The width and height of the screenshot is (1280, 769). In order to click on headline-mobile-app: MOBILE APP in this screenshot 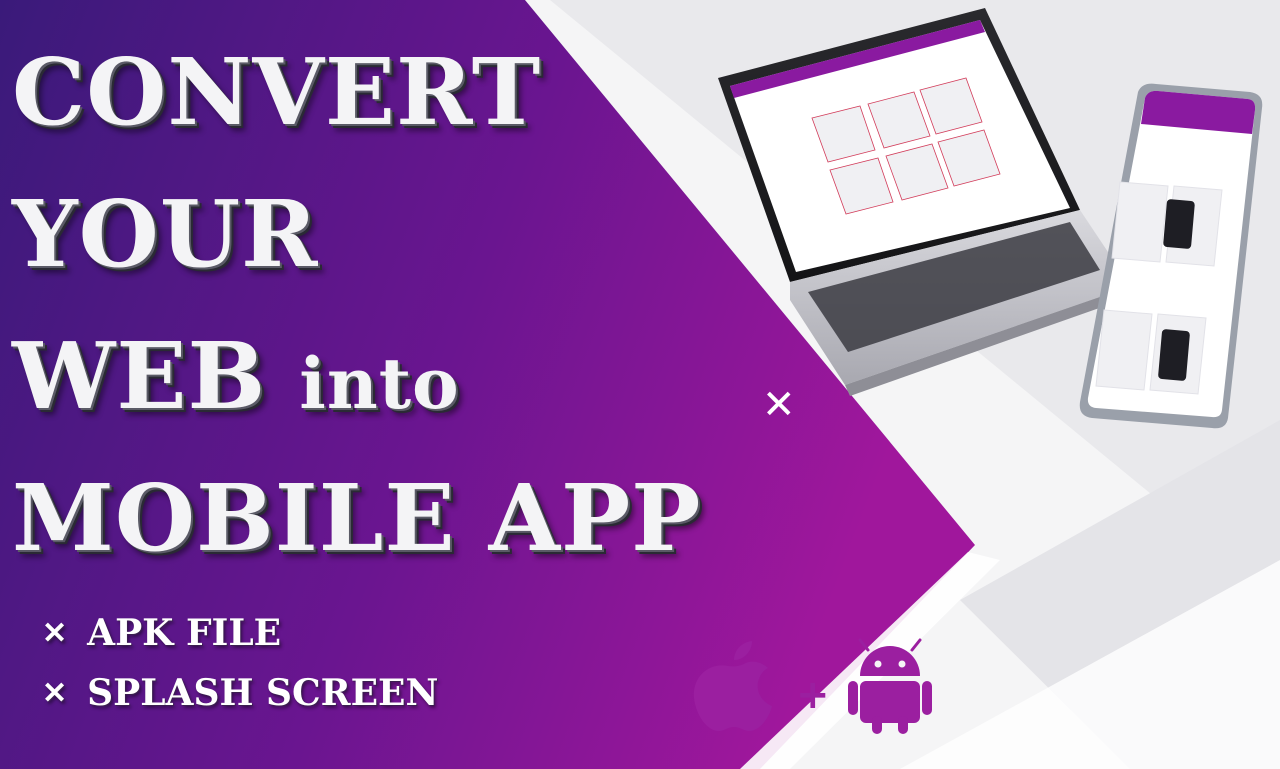, I will do `click(357, 518)`.